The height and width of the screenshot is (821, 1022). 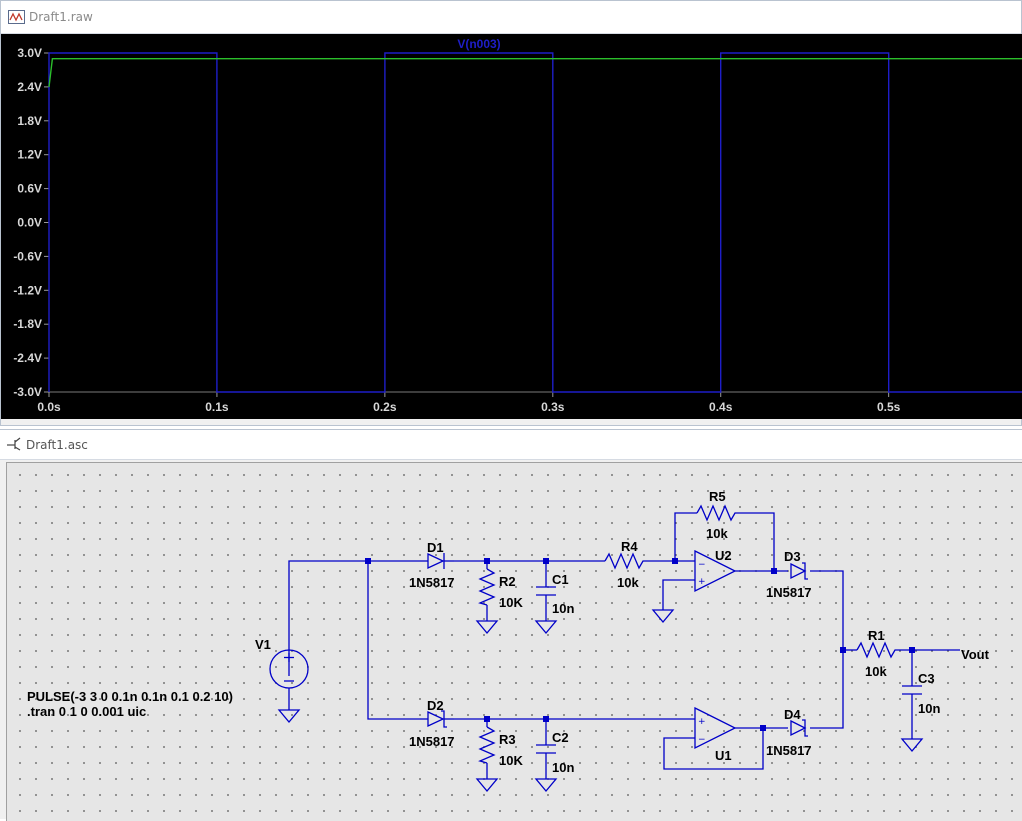 I want to click on r4-value: 10k, so click(x=628, y=582).